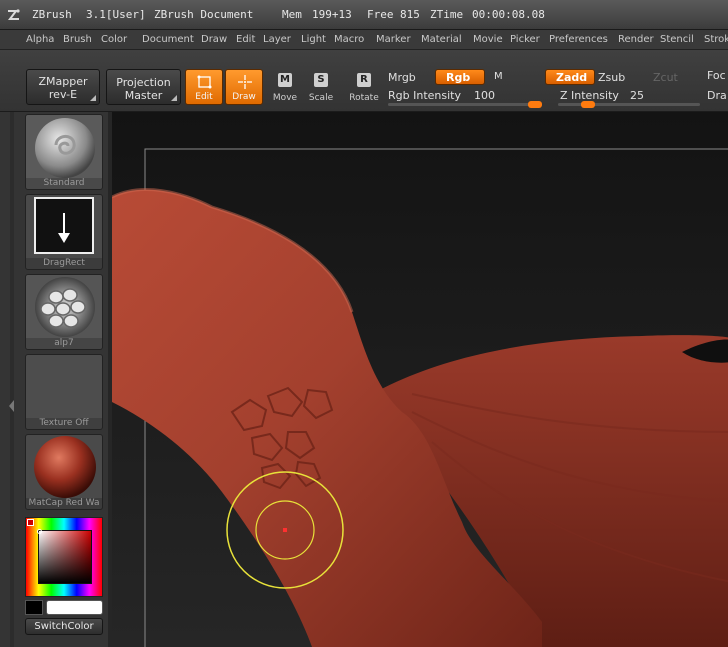 The height and width of the screenshot is (647, 728). I want to click on projection-master-button: Projection Master, so click(143, 87).